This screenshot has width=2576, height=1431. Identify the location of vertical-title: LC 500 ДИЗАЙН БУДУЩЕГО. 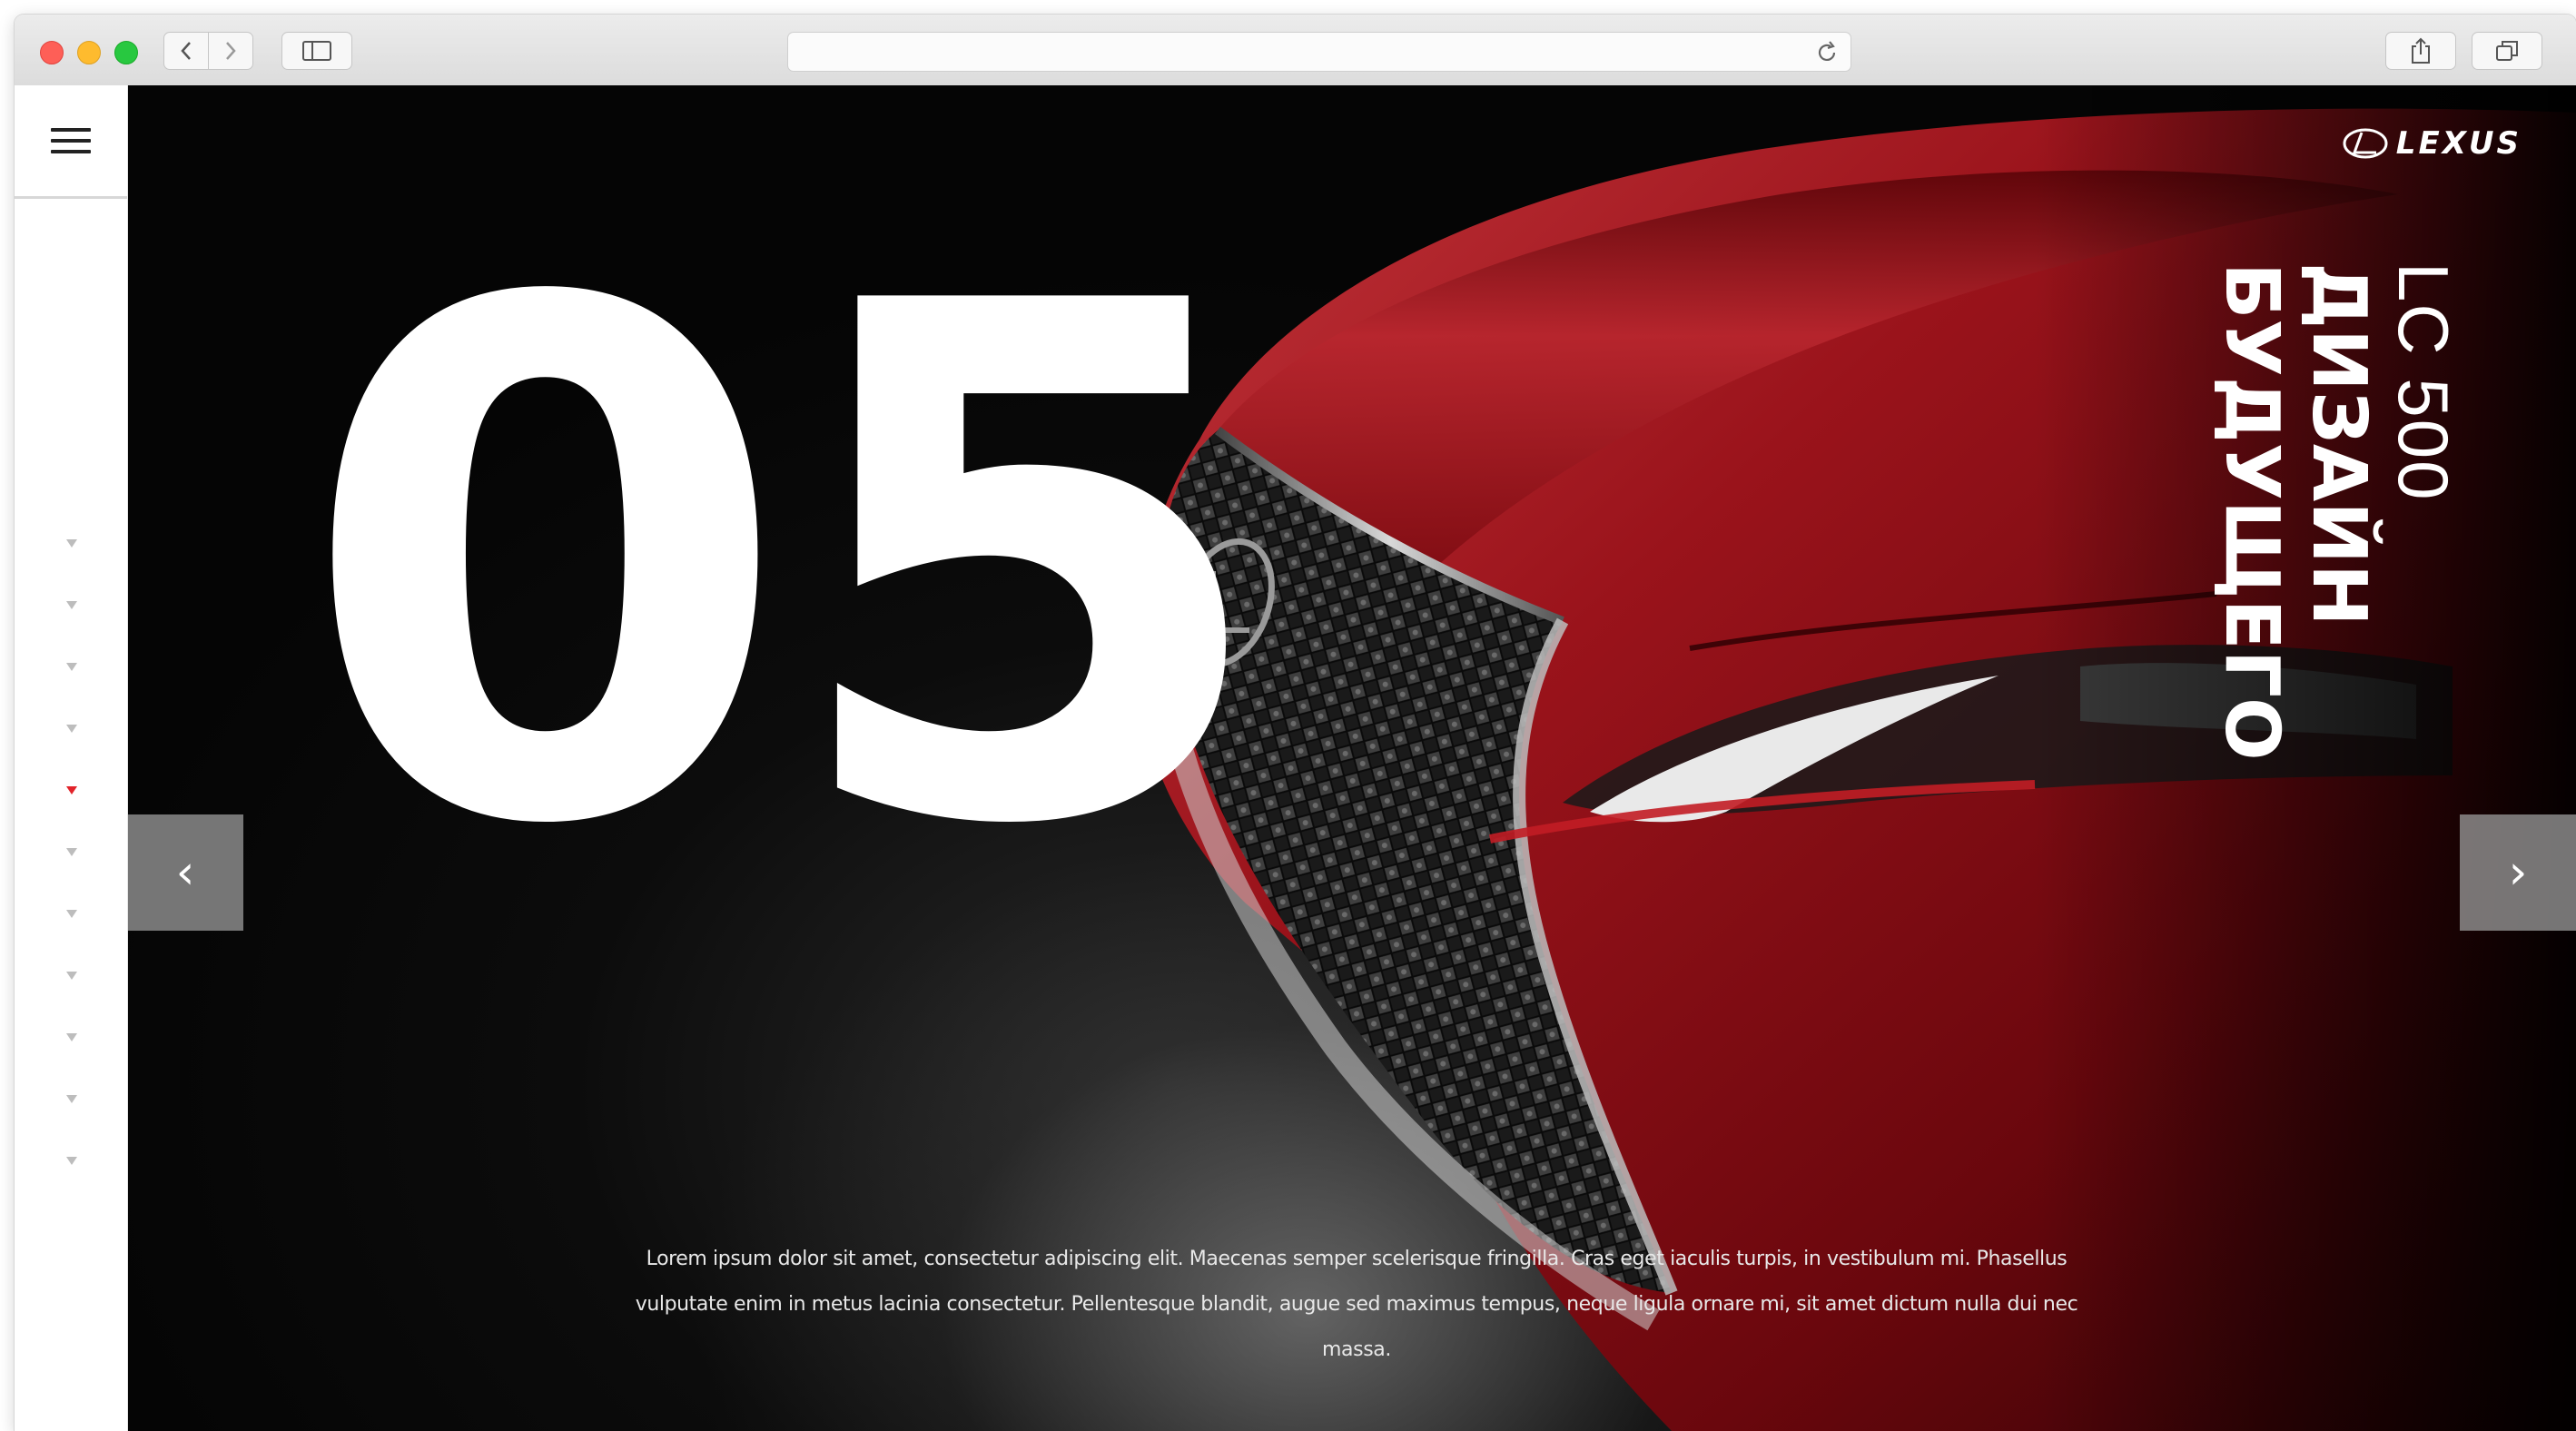
(2335, 512).